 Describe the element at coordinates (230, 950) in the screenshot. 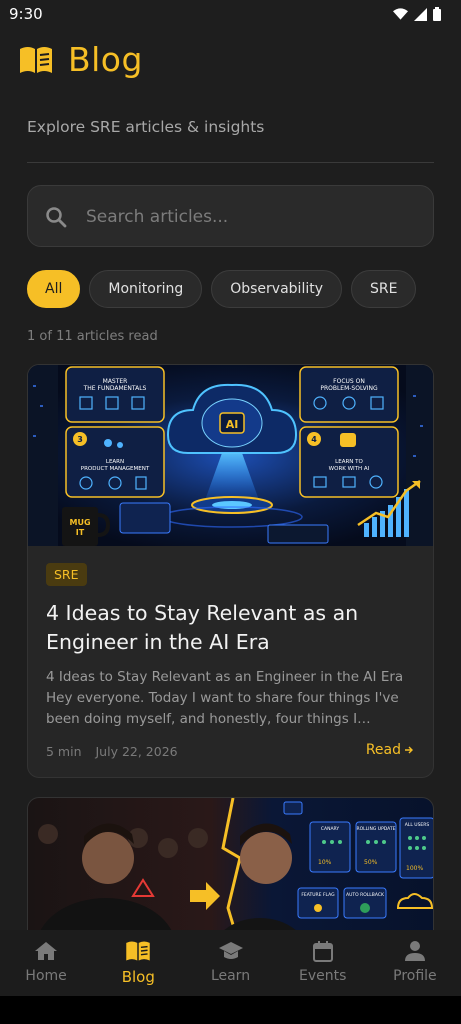

I see `graduation-cap-icon` at that location.